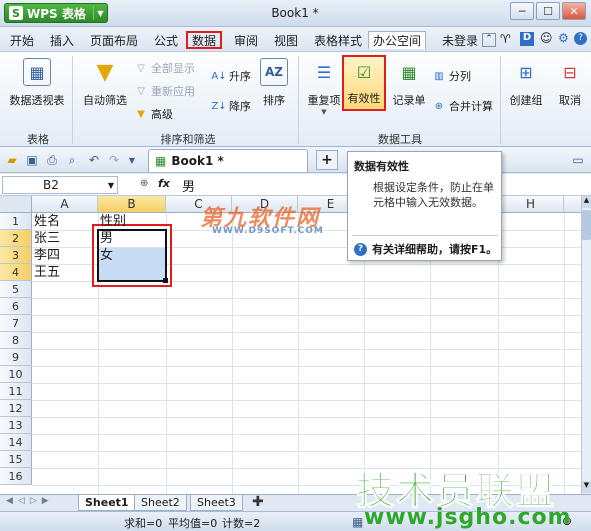 This screenshot has height=531, width=591. What do you see at coordinates (572, 204) in the screenshot?
I see `column-header` at bounding box center [572, 204].